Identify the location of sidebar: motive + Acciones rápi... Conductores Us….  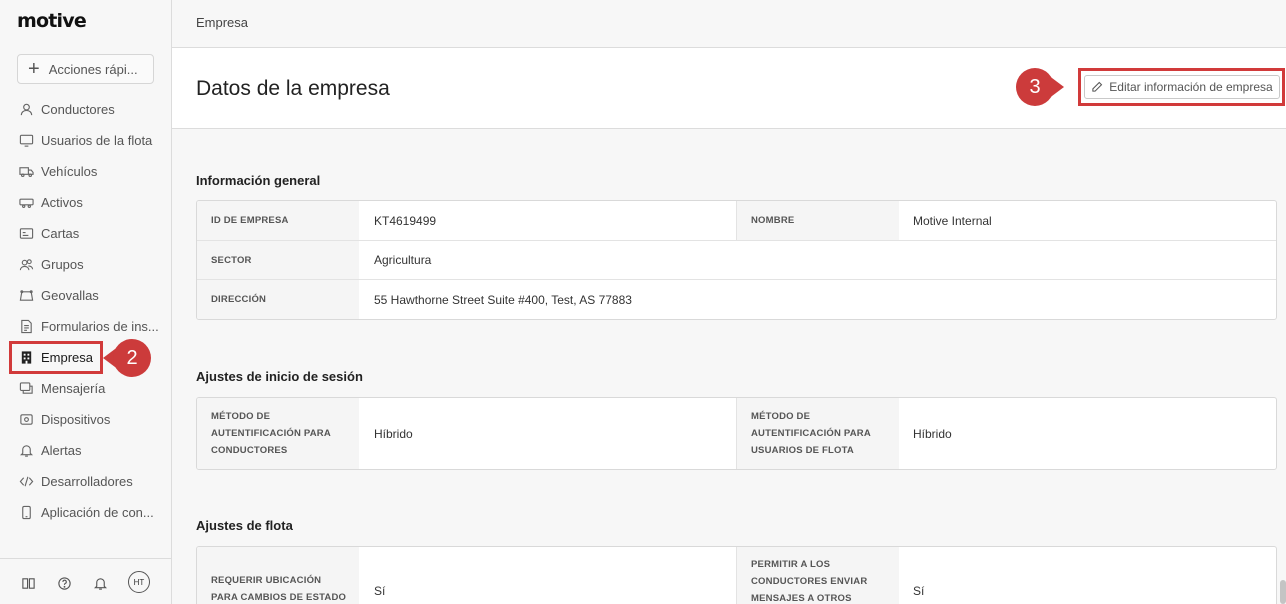
(86, 302).